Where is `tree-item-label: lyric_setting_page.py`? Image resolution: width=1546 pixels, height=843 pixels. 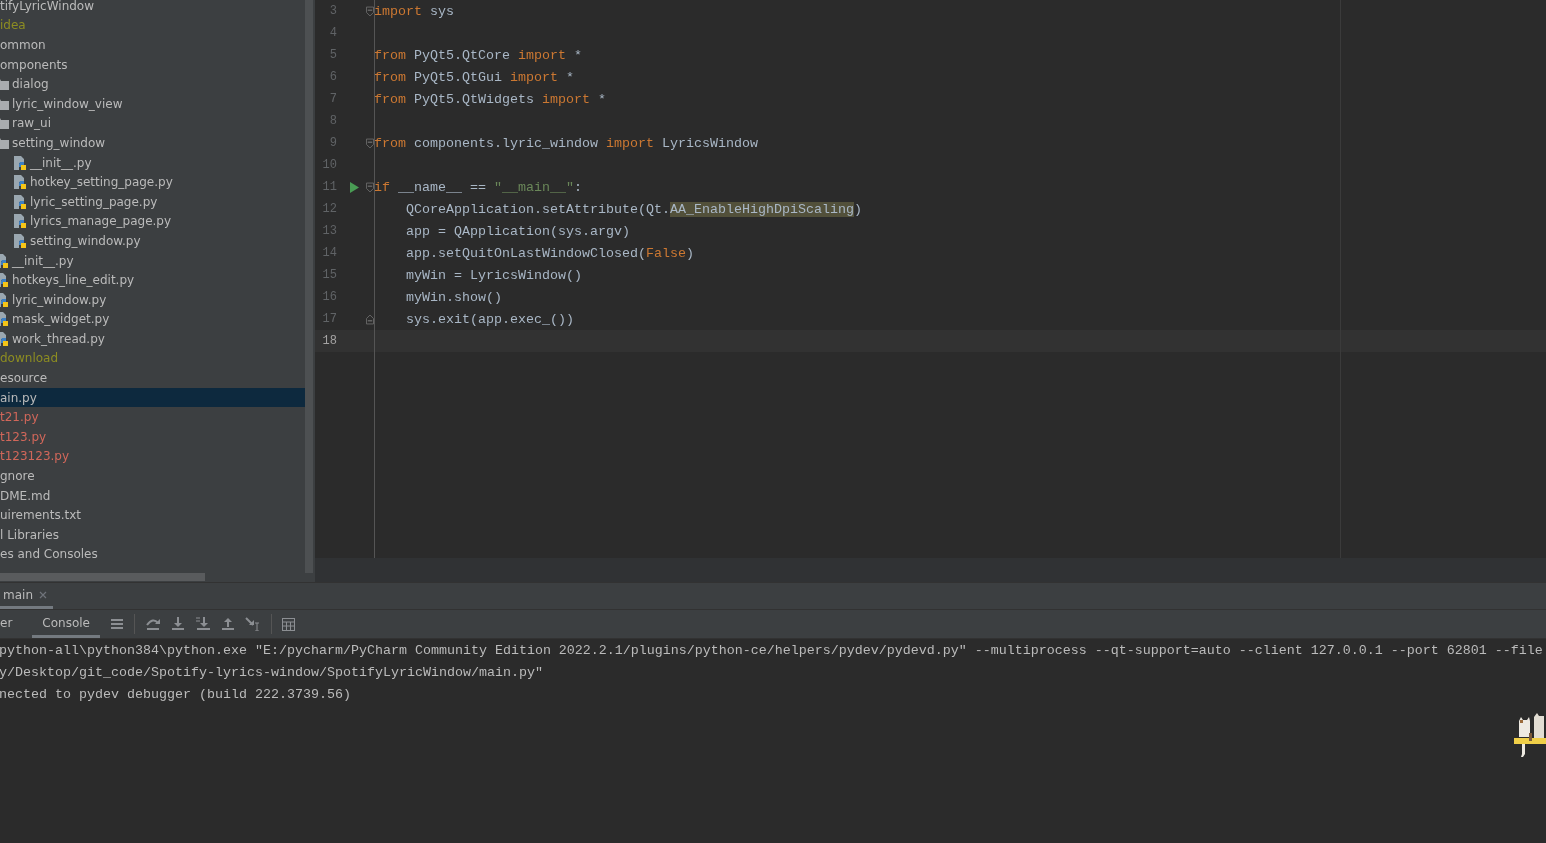
tree-item-label: lyric_setting_page.py is located at coordinates (94, 201).